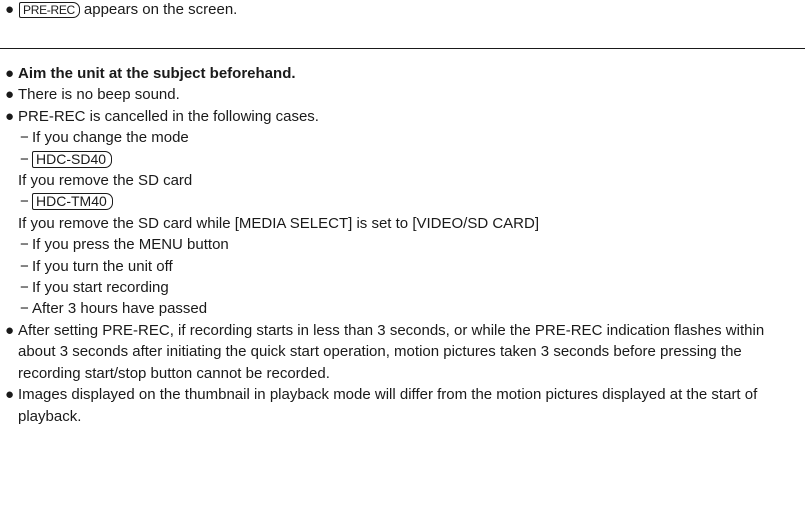  What do you see at coordinates (110, 138) in the screenshot?
I see `case-text: If you change the mode` at bounding box center [110, 138].